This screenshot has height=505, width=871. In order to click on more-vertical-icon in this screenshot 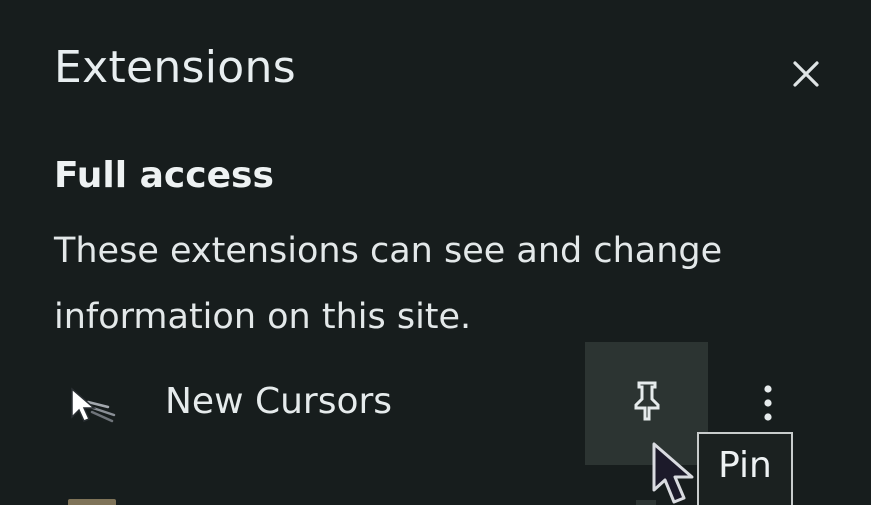, I will do `click(768, 403)`.